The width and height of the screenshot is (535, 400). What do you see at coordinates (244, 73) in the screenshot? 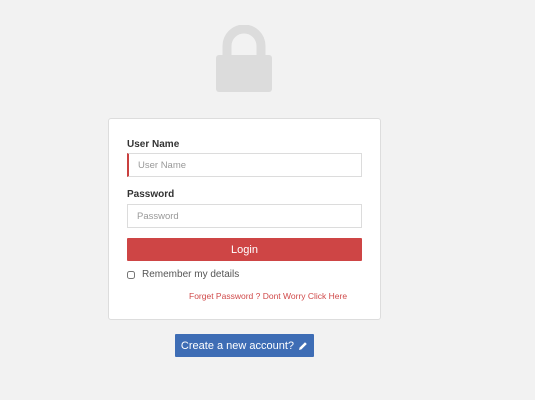
I see `lock-body` at bounding box center [244, 73].